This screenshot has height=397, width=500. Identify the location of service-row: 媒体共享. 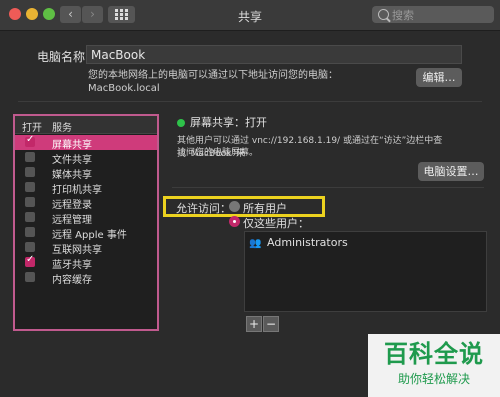
(86, 173).